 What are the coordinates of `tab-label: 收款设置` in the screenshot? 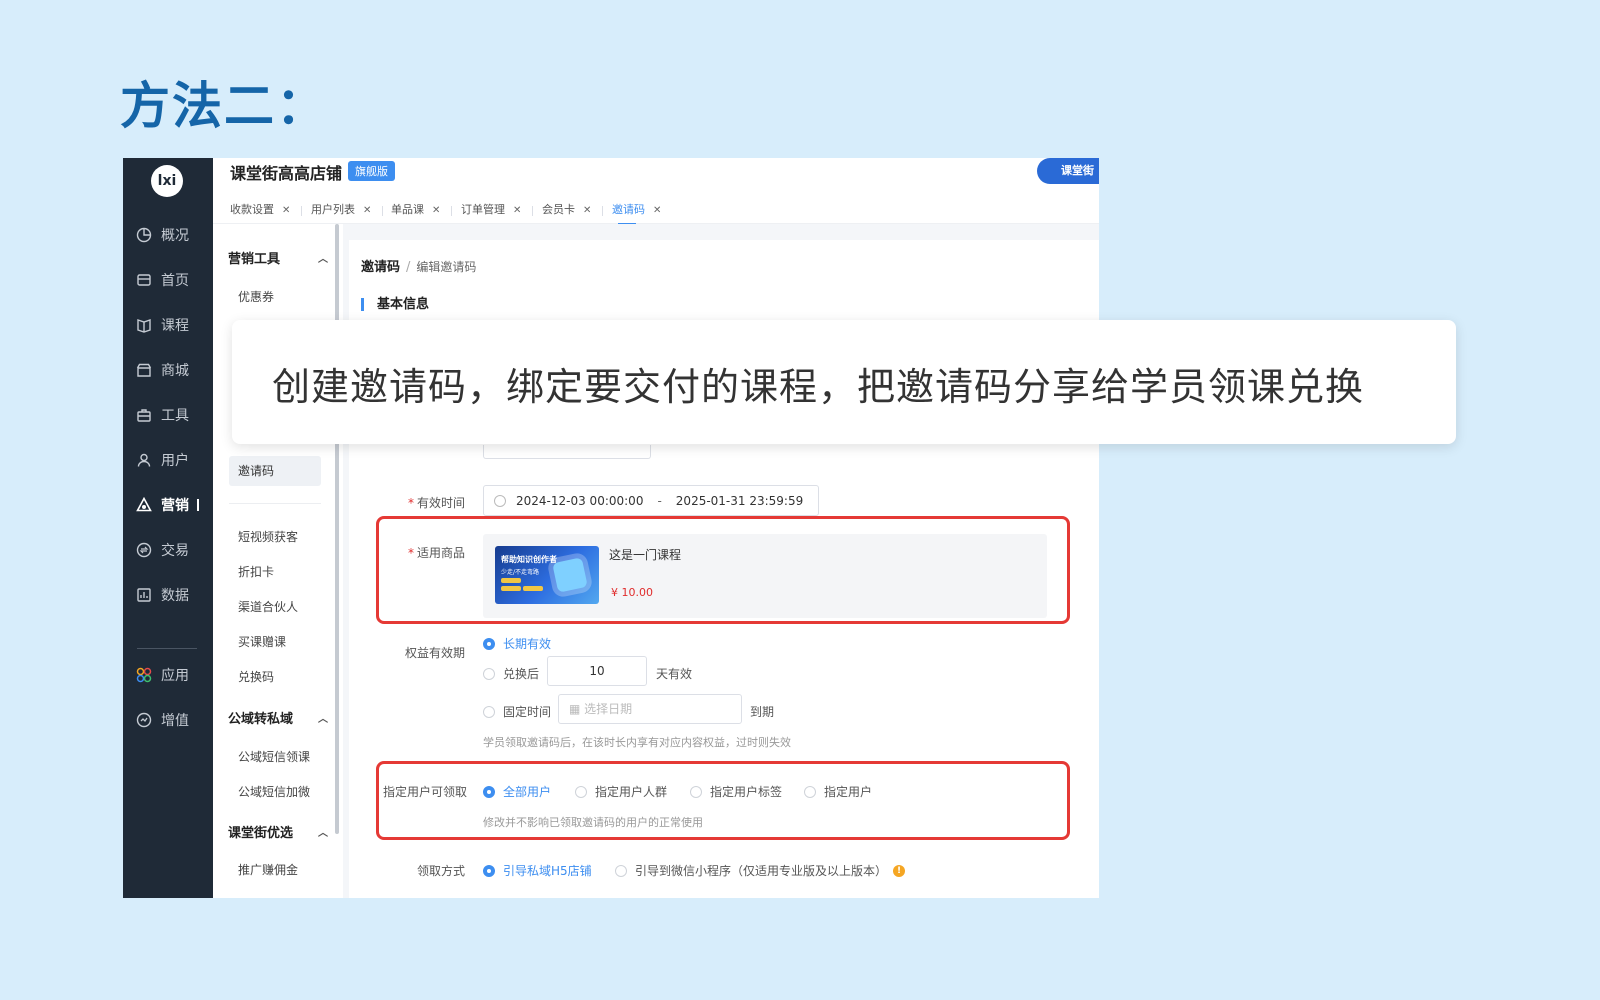 It's located at (252, 209).